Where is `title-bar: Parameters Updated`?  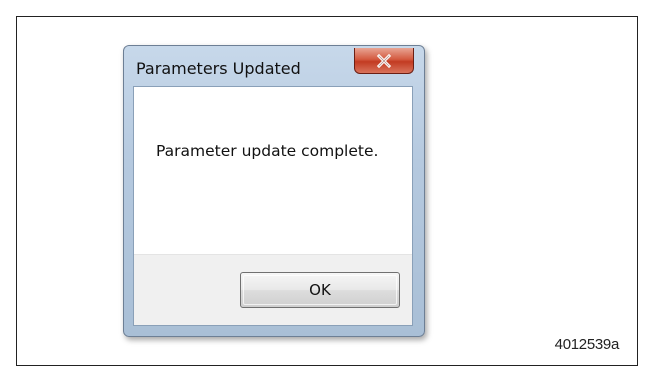 title-bar: Parameters Updated is located at coordinates (274, 66).